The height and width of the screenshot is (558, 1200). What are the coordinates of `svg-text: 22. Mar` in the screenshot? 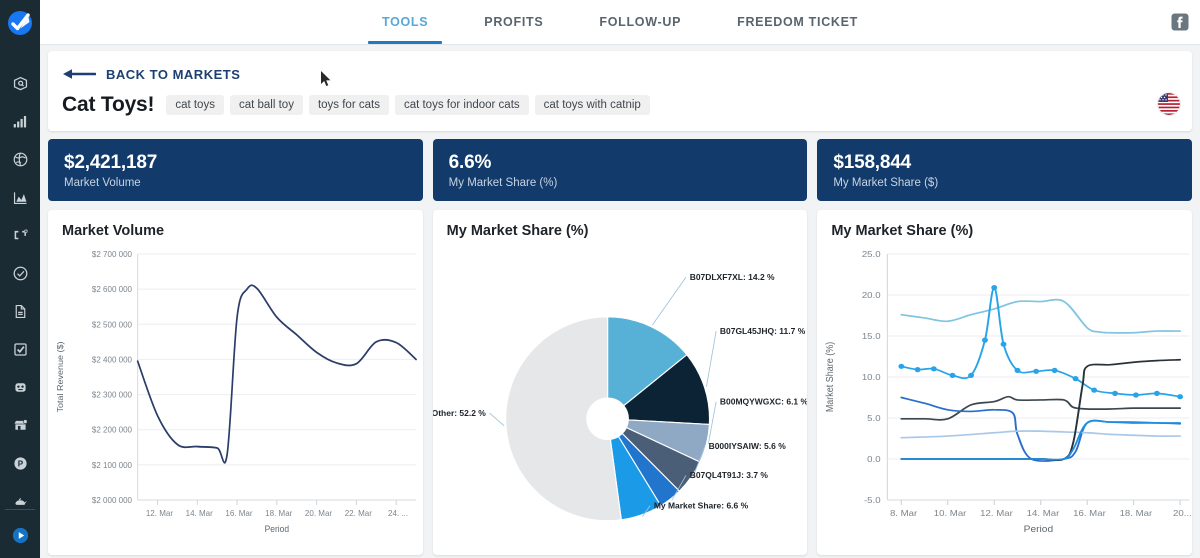 It's located at (358, 513).